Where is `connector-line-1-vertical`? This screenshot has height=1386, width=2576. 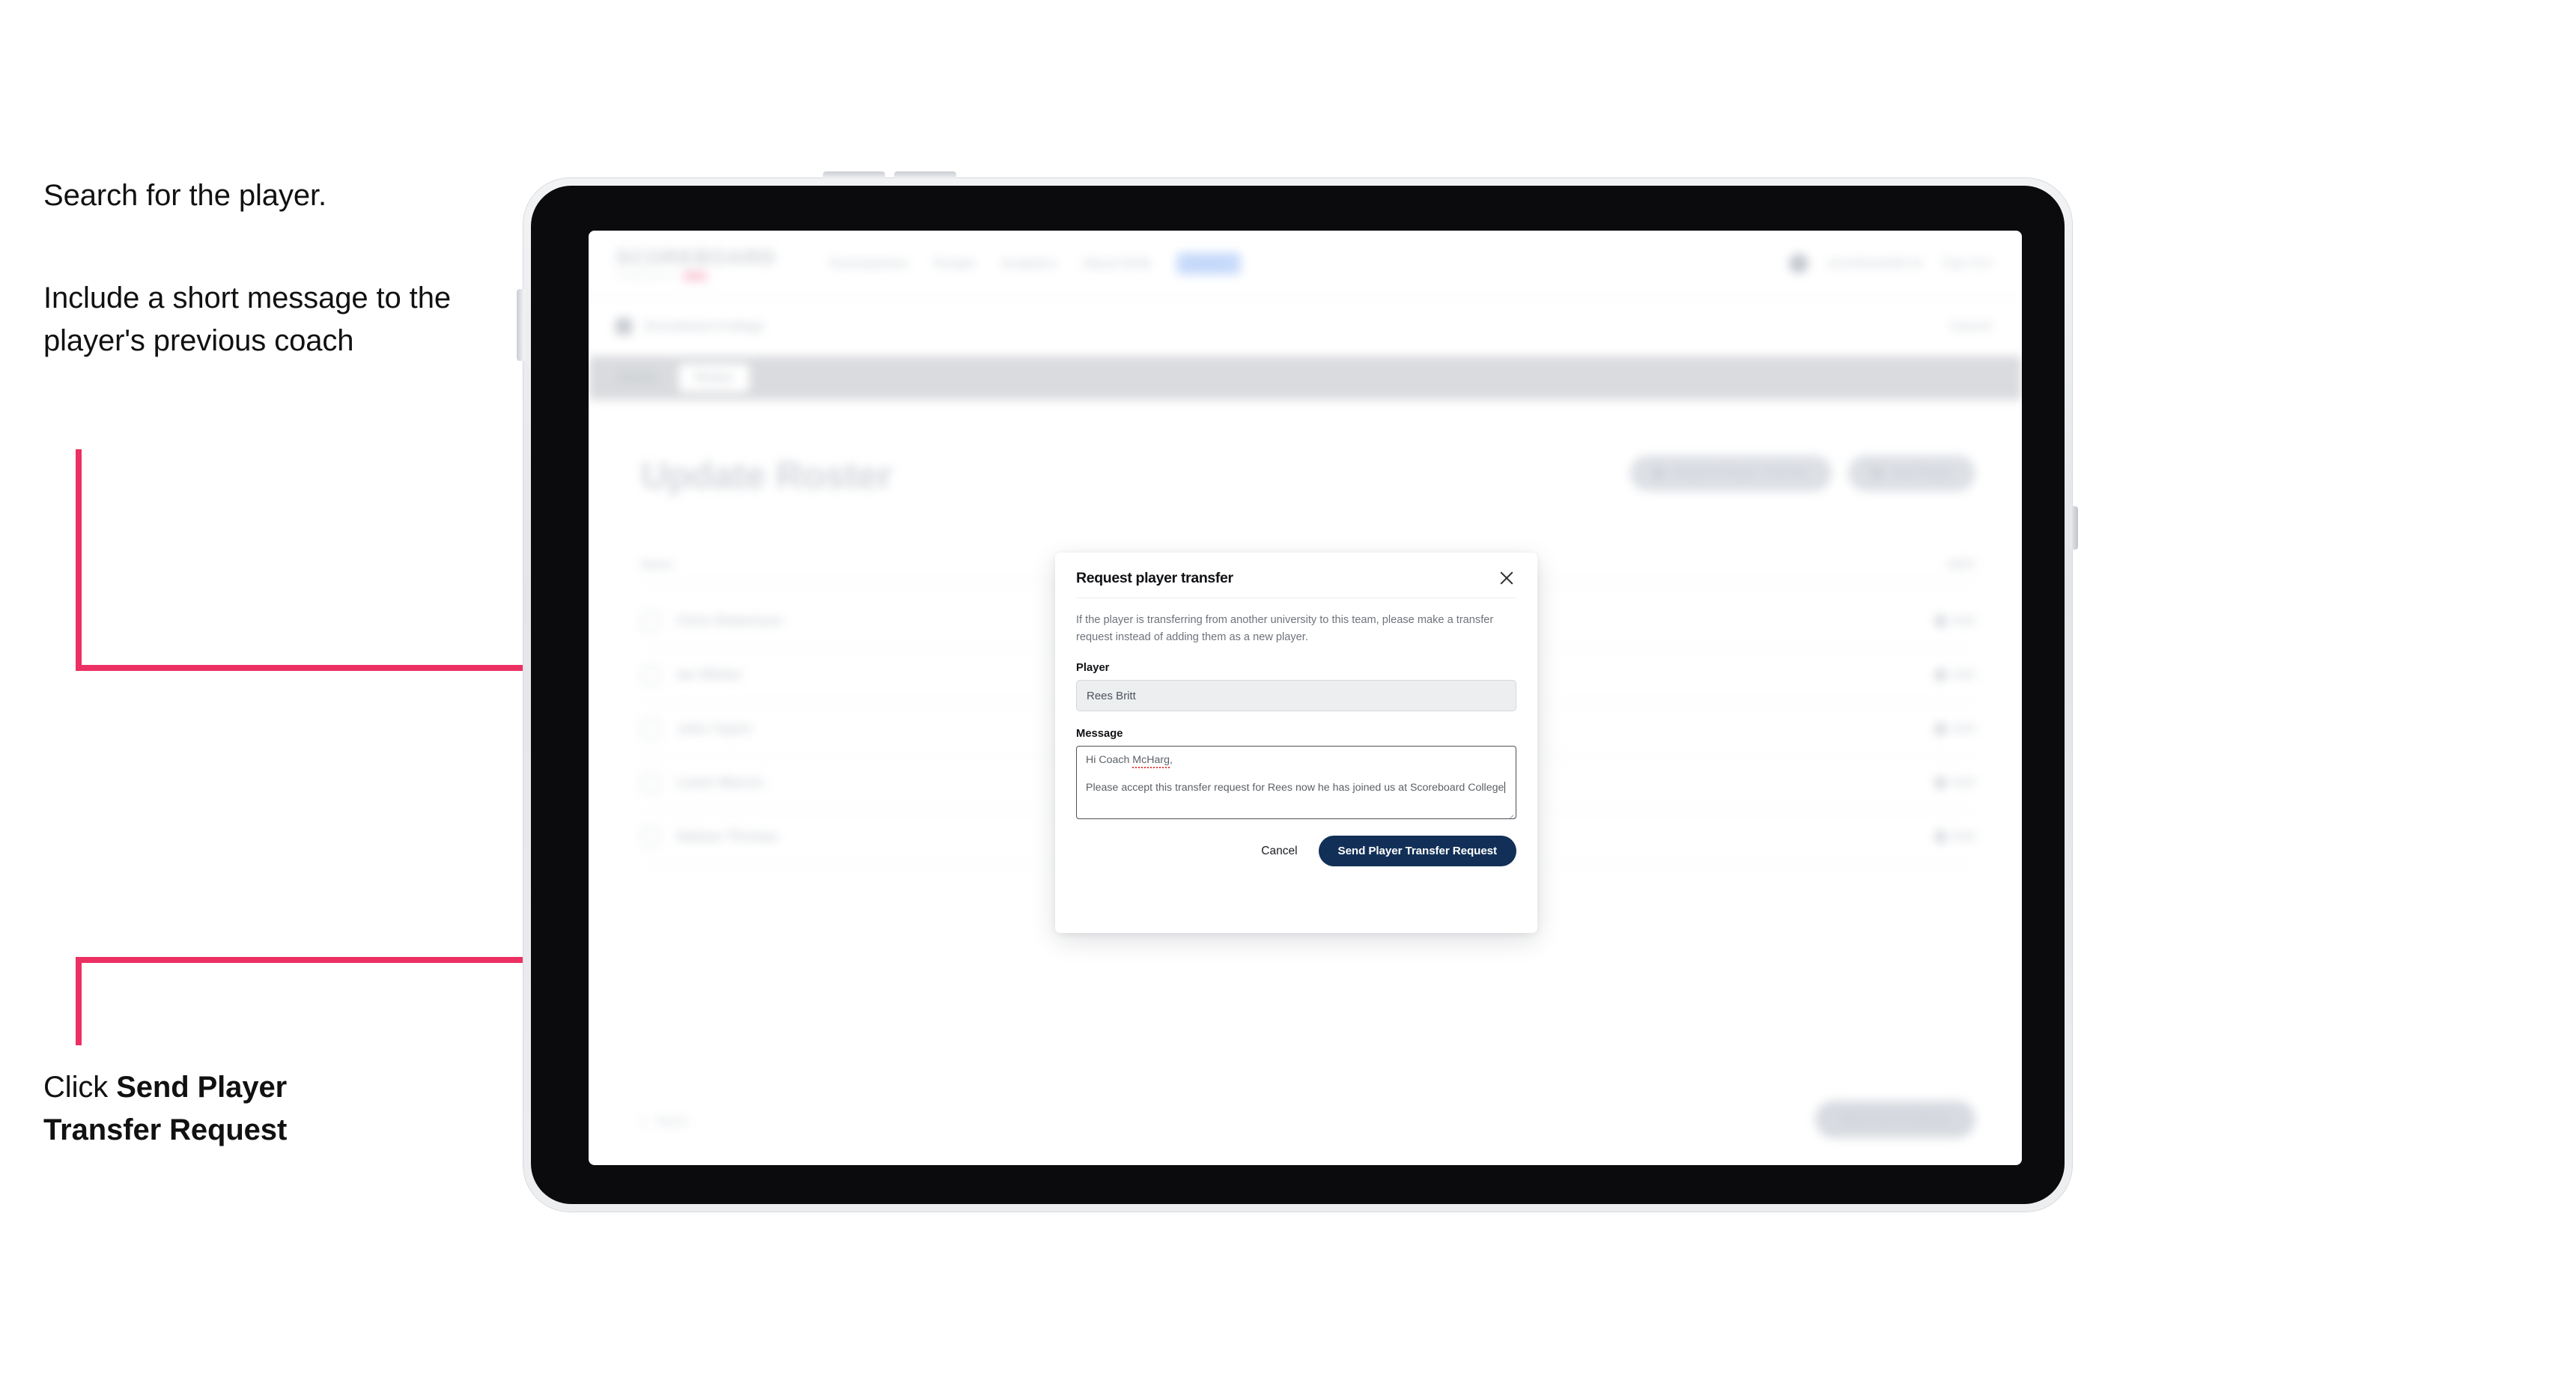
connector-line-1-vertical is located at coordinates (79, 560).